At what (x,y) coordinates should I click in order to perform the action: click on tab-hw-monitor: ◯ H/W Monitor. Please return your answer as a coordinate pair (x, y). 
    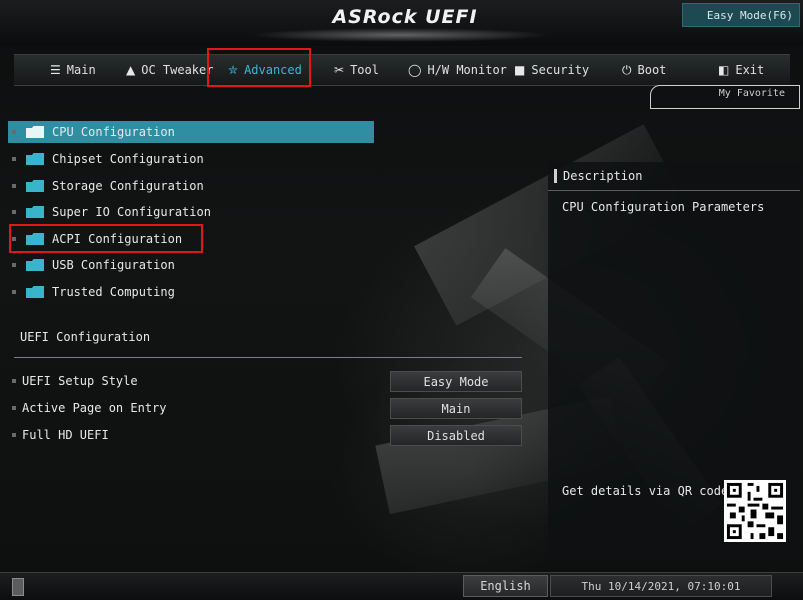
    Looking at the image, I should click on (457, 70).